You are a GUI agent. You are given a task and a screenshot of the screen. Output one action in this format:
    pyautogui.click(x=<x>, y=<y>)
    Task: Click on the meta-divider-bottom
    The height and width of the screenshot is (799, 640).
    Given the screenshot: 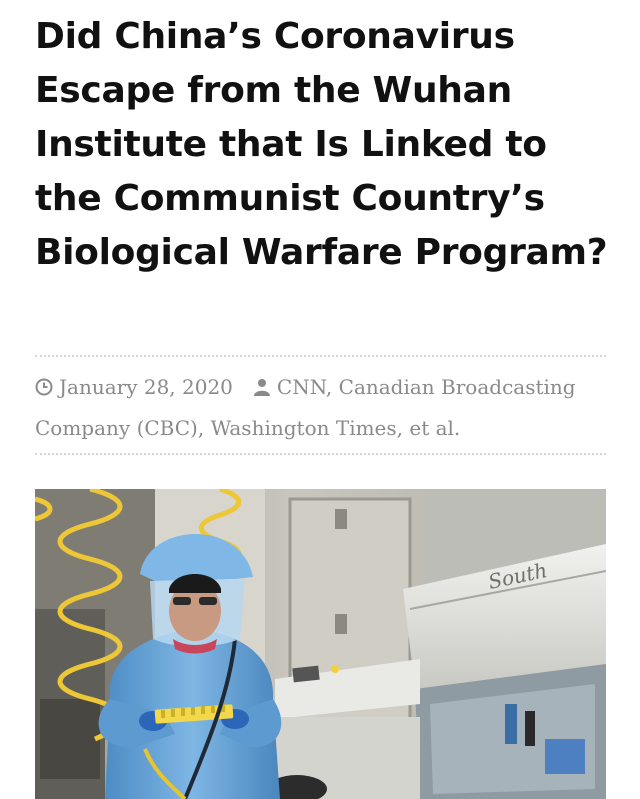 What is the action you would take?
    pyautogui.click(x=320, y=454)
    